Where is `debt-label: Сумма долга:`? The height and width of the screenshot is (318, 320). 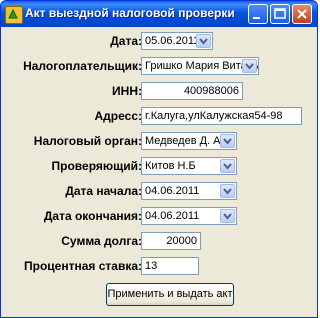 debt-label: Сумма долга: is located at coordinates (101, 241).